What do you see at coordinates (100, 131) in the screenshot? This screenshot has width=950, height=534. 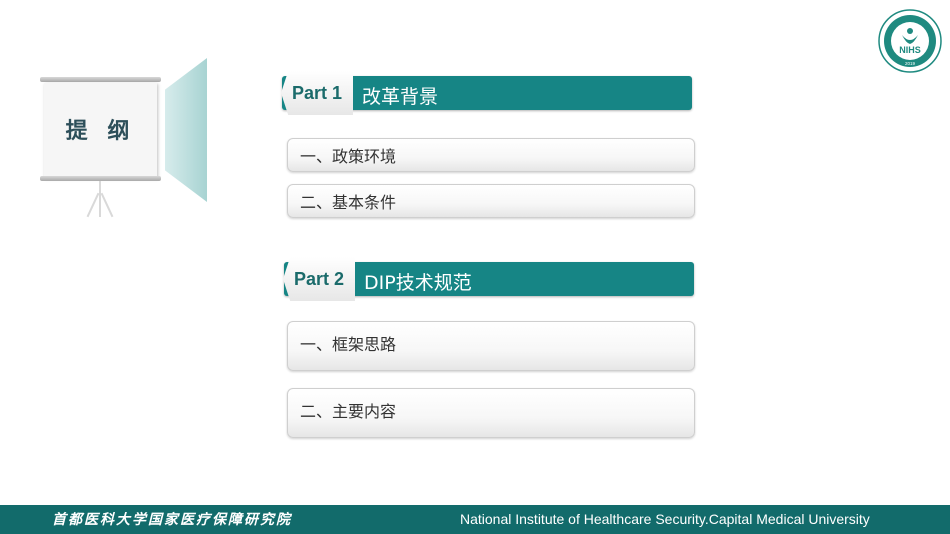 I see `outline-title: 提 纲` at bounding box center [100, 131].